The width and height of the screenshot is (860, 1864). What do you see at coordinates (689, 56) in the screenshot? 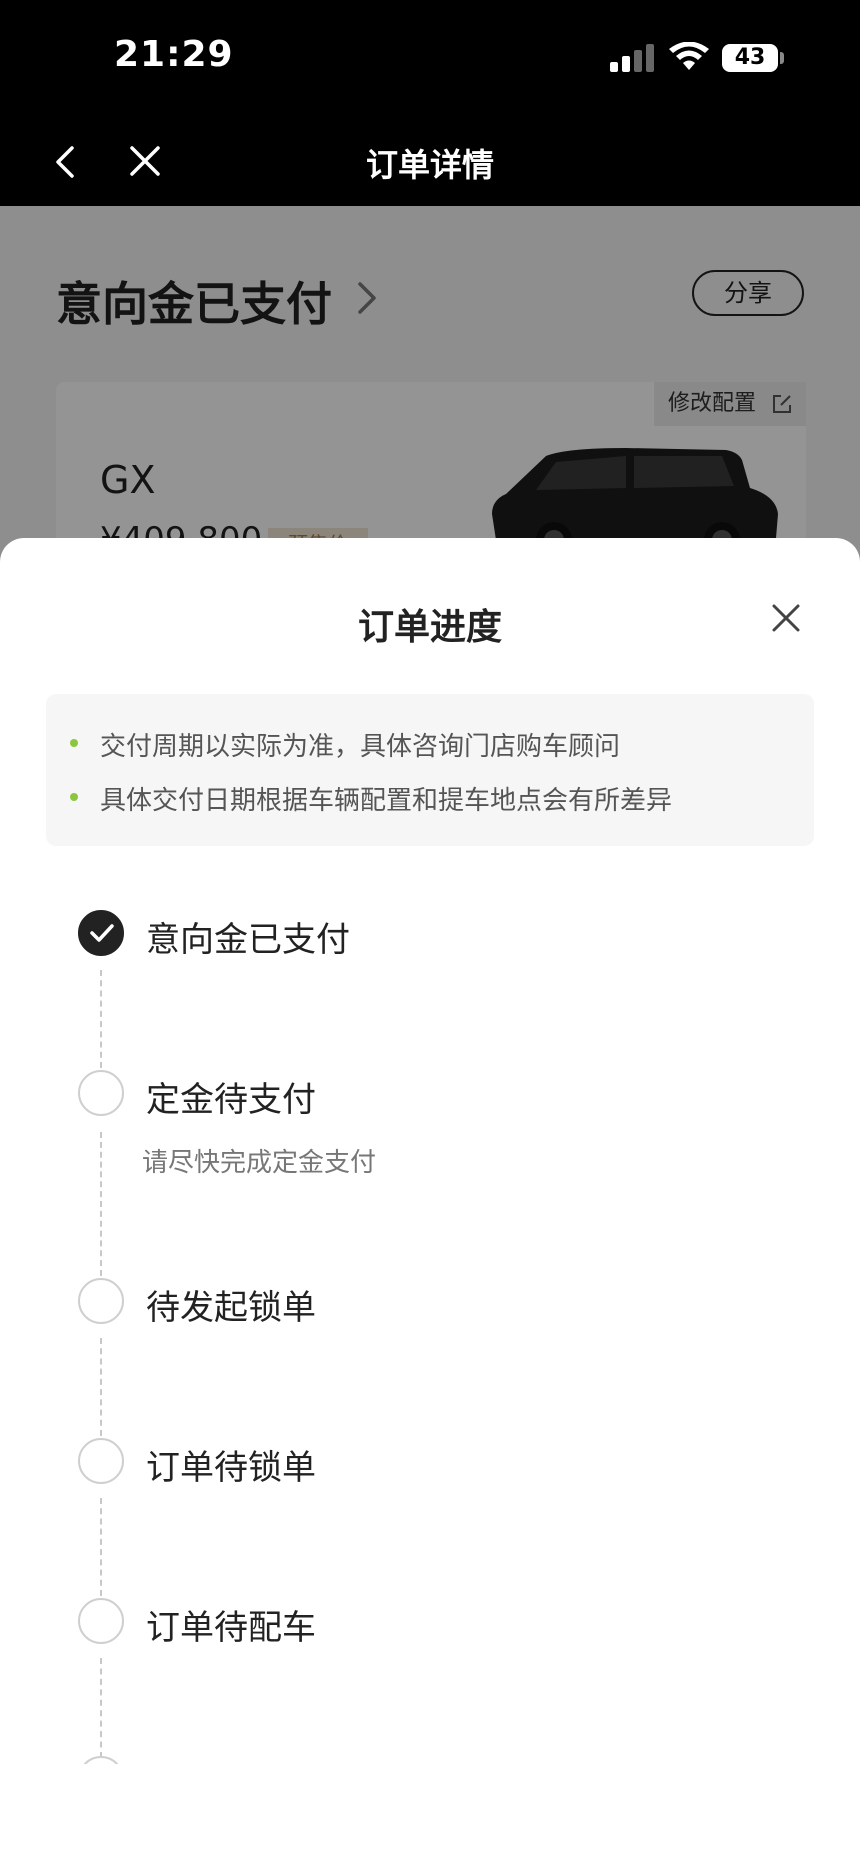
I see `wifi-icon` at bounding box center [689, 56].